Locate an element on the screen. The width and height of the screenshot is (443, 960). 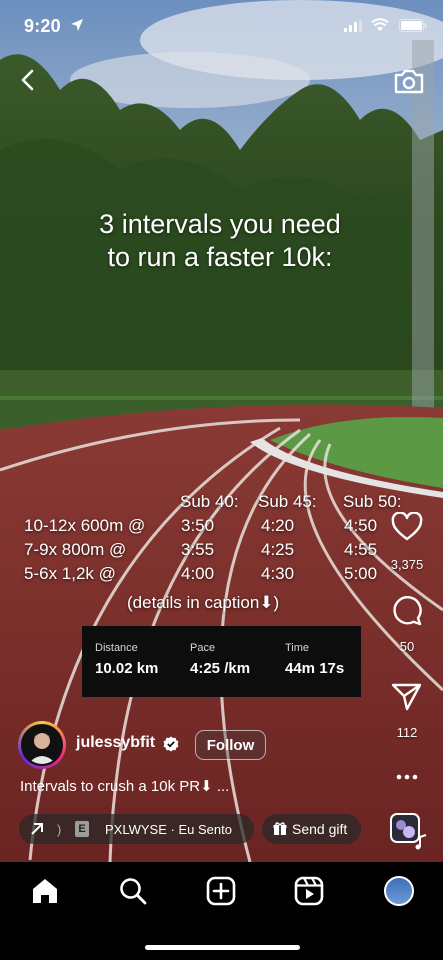
distance-label: Distance is located at coordinates (116, 648).